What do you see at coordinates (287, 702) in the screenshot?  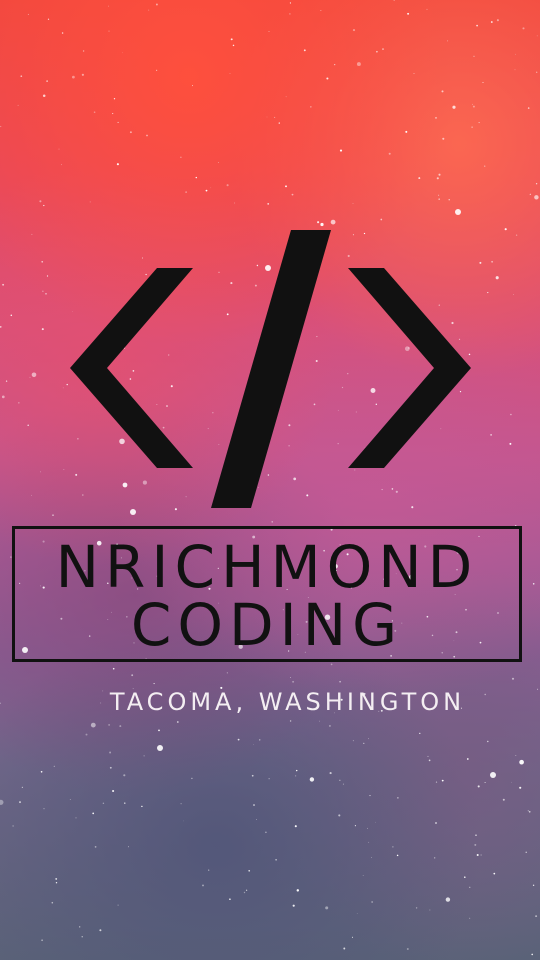 I see `location-text: TACOMA, WASHINGTON` at bounding box center [287, 702].